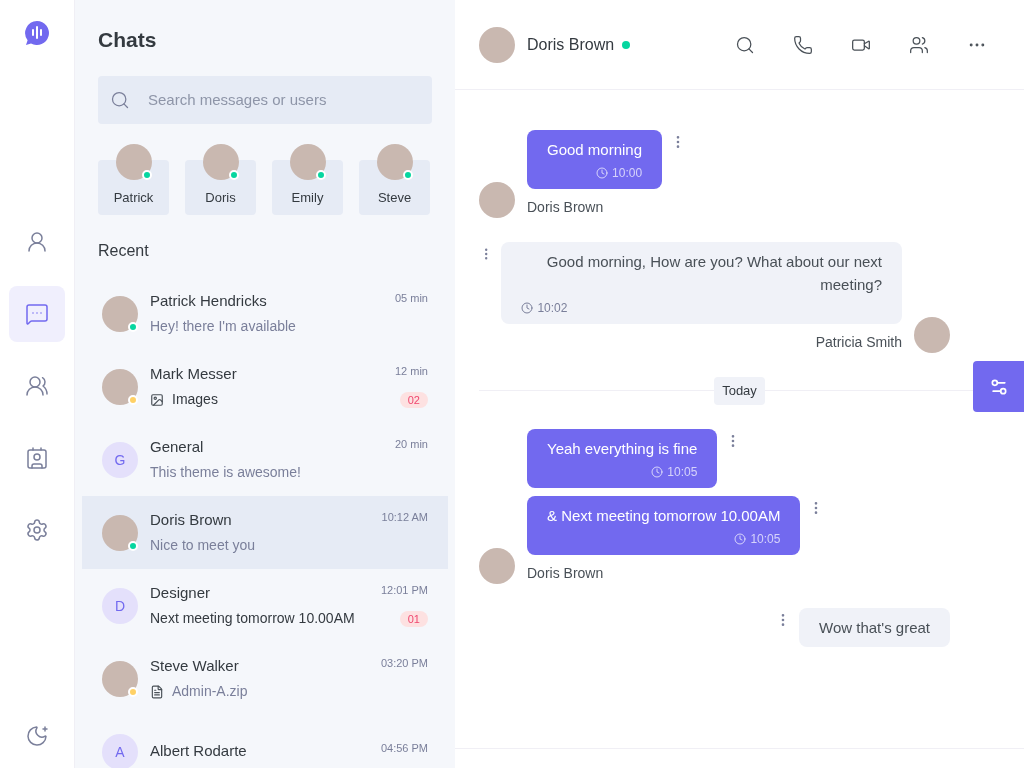 The height and width of the screenshot is (768, 1024). I want to click on profile-icon, so click(37, 242).